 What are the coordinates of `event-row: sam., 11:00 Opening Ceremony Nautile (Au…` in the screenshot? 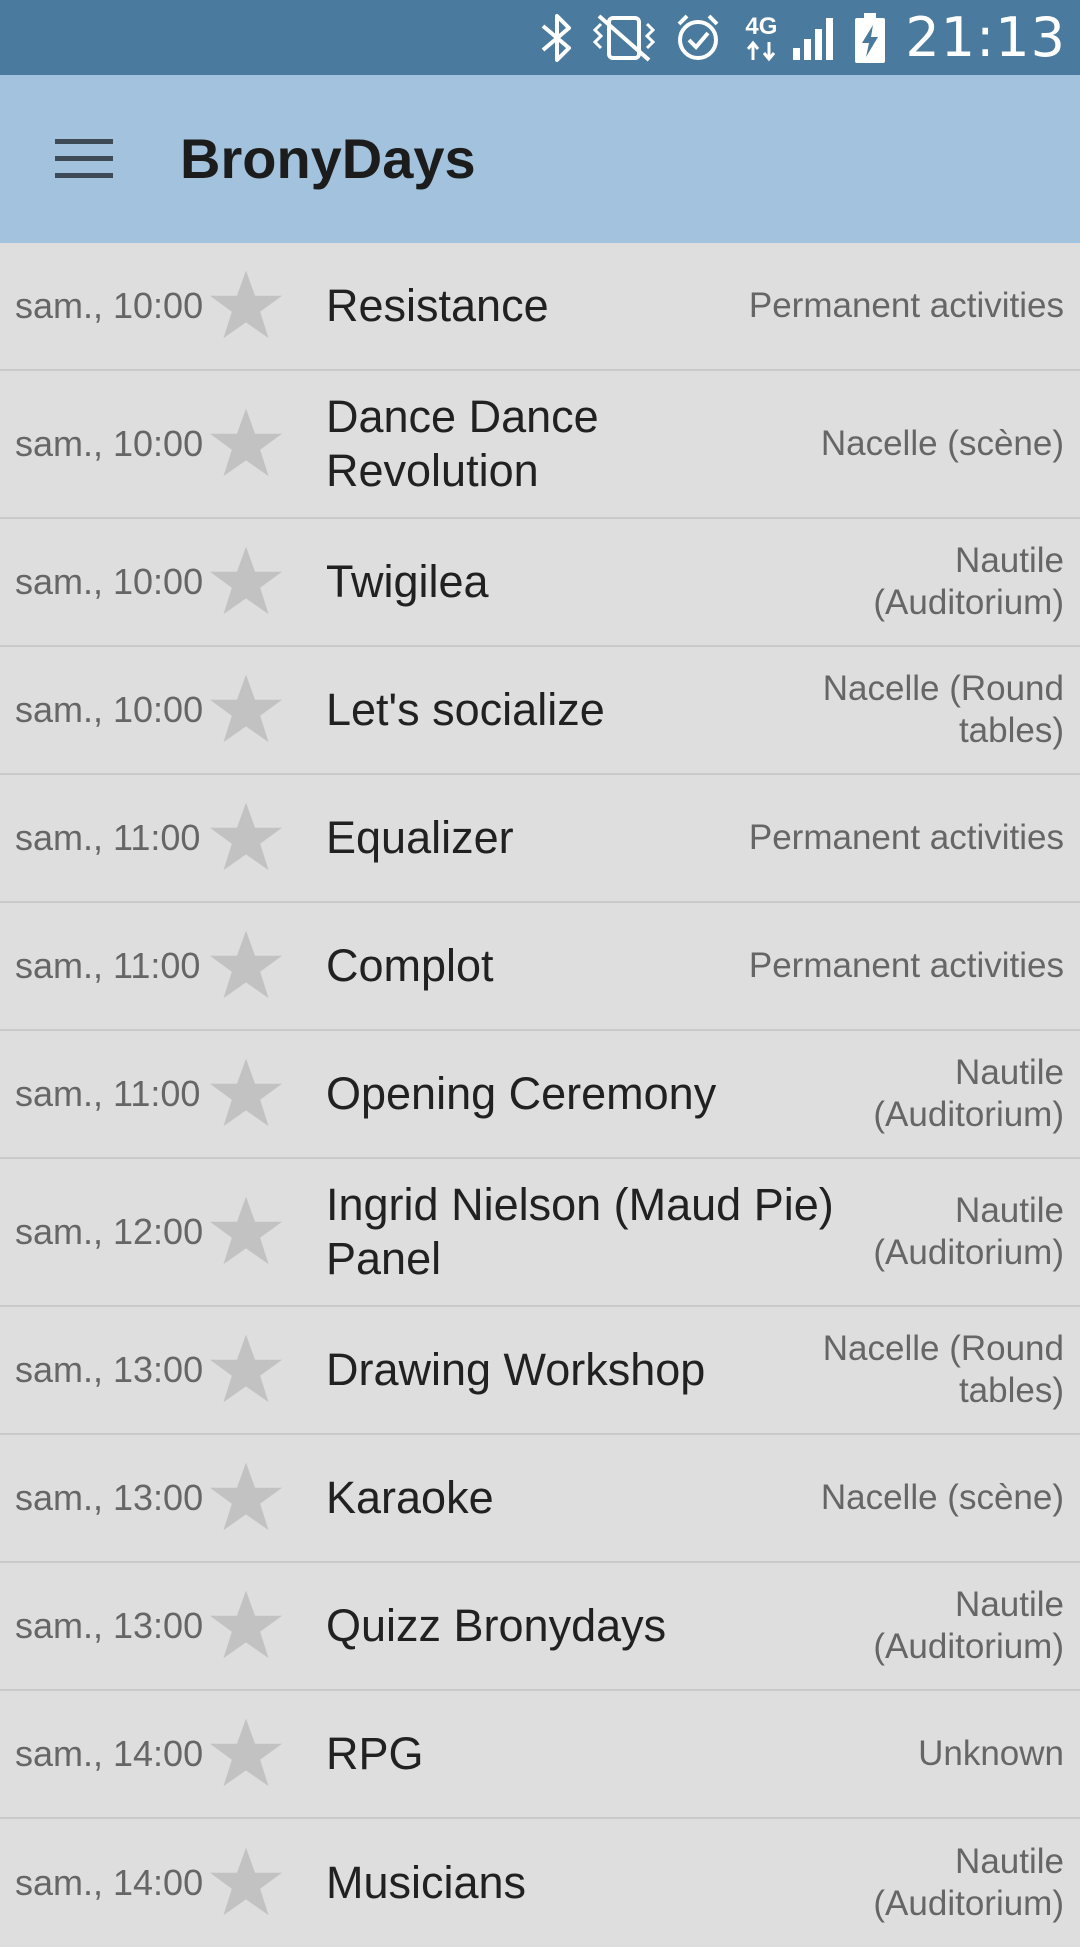 It's located at (540, 1095).